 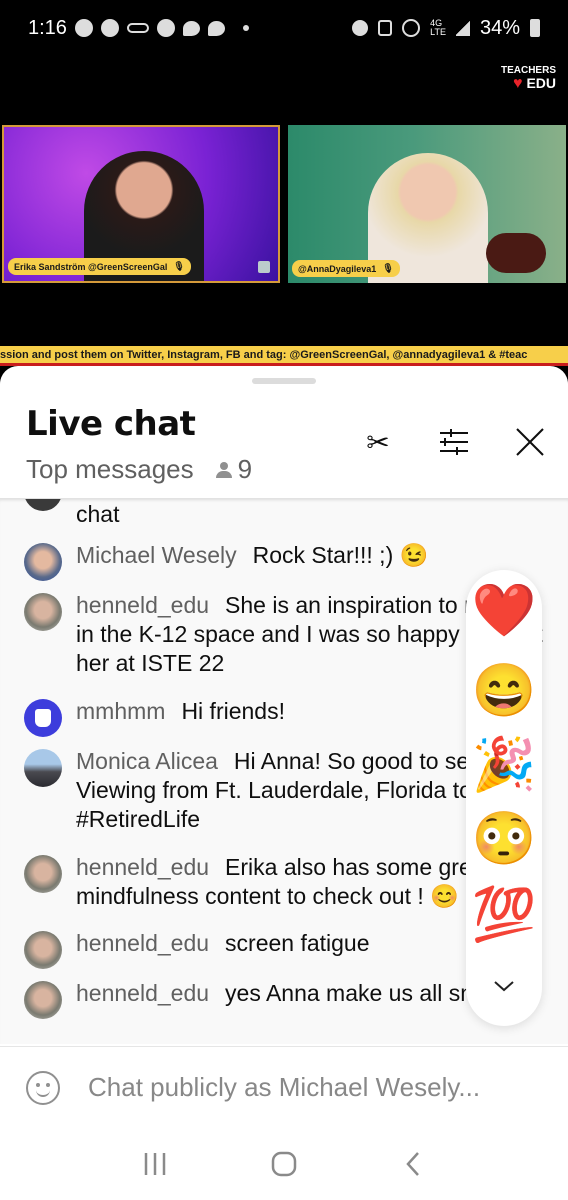 What do you see at coordinates (504, 764) in the screenshot?
I see `reaction-party: 🎉` at bounding box center [504, 764].